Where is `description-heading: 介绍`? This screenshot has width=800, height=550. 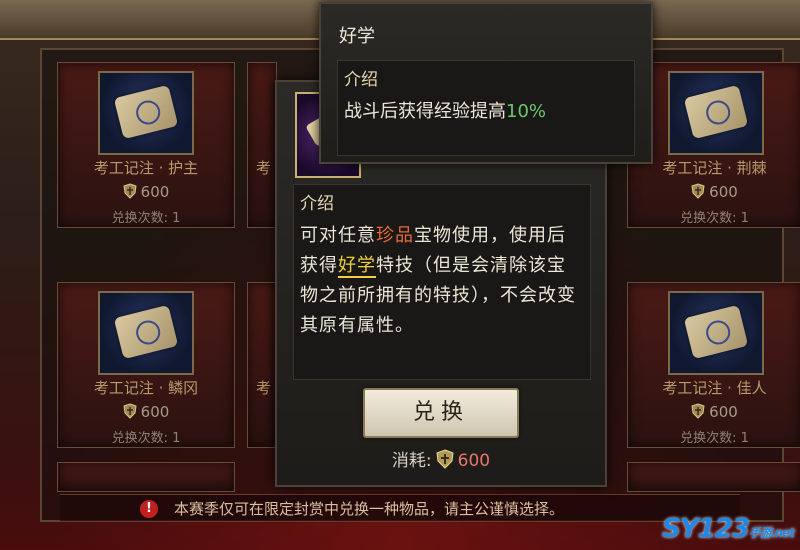
description-heading: 介绍 is located at coordinates (317, 204).